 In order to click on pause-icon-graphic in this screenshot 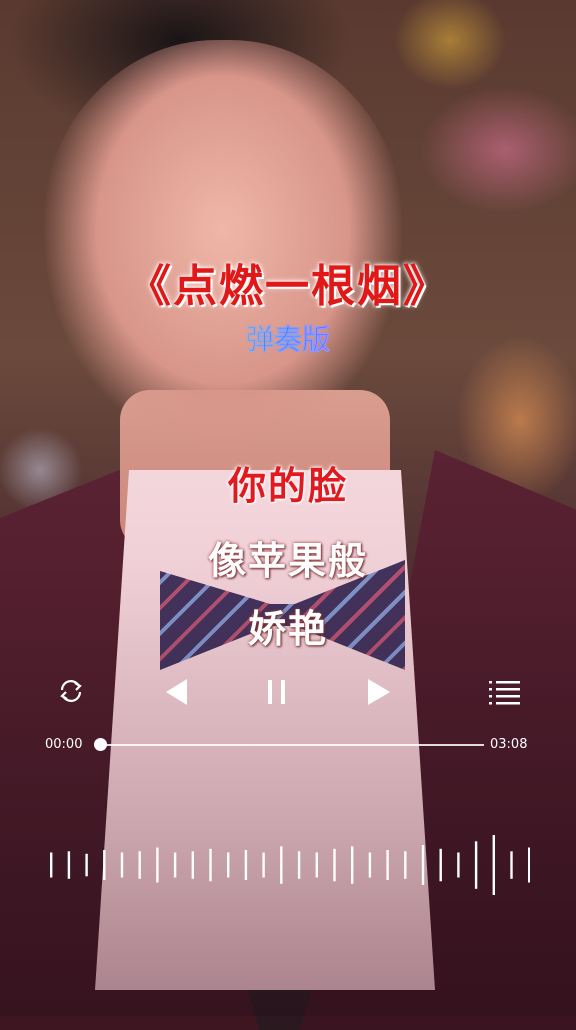, I will do `click(276, 692)`.